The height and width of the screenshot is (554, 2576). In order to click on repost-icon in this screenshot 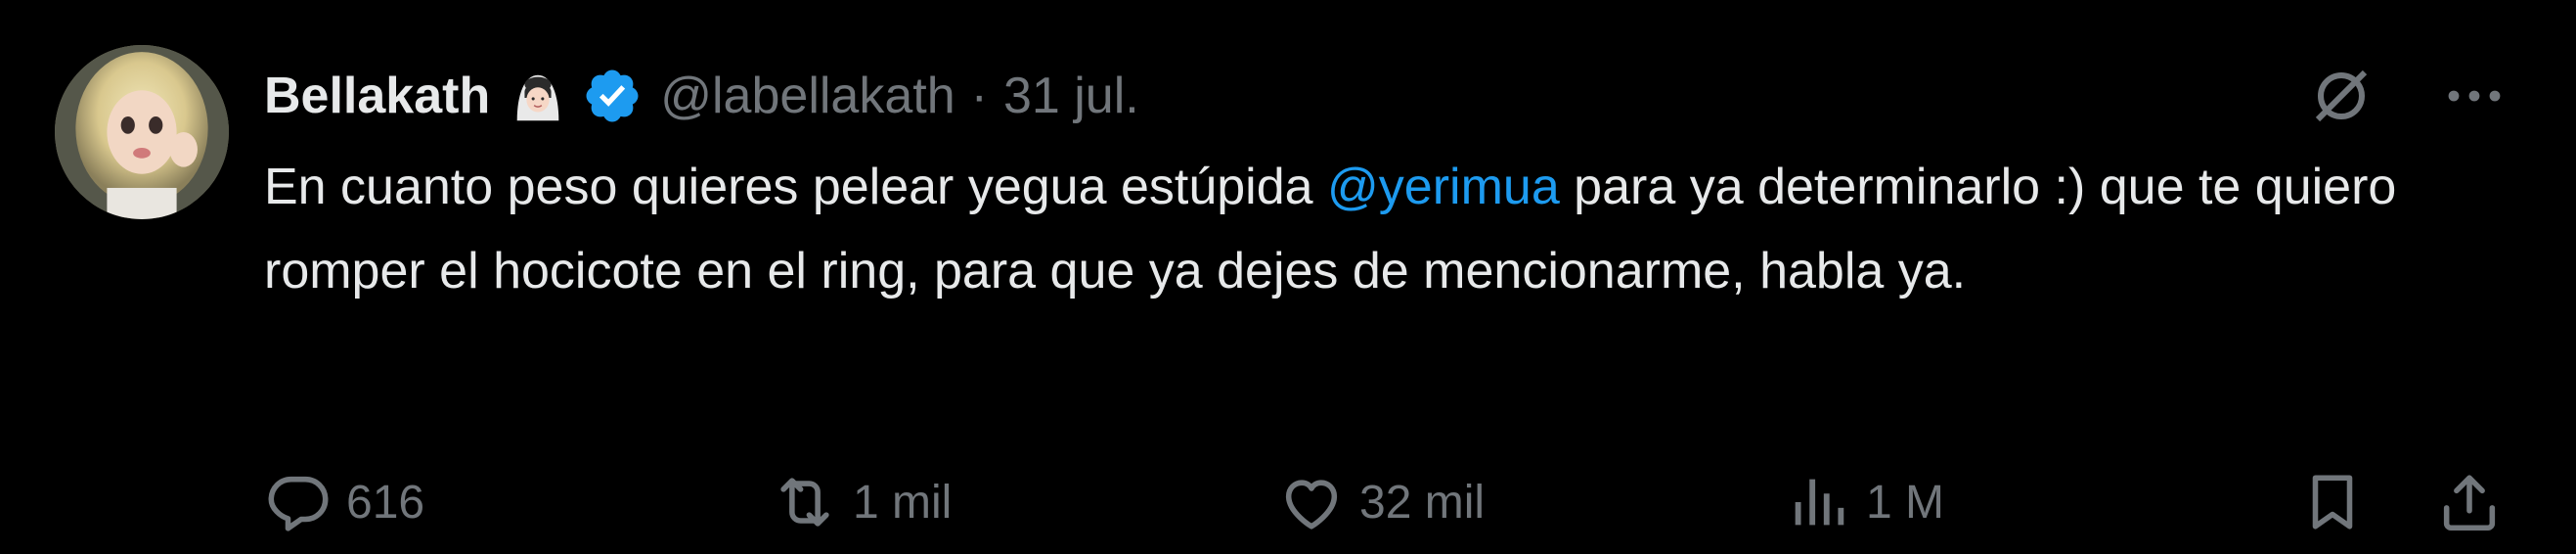, I will do `click(804, 502)`.